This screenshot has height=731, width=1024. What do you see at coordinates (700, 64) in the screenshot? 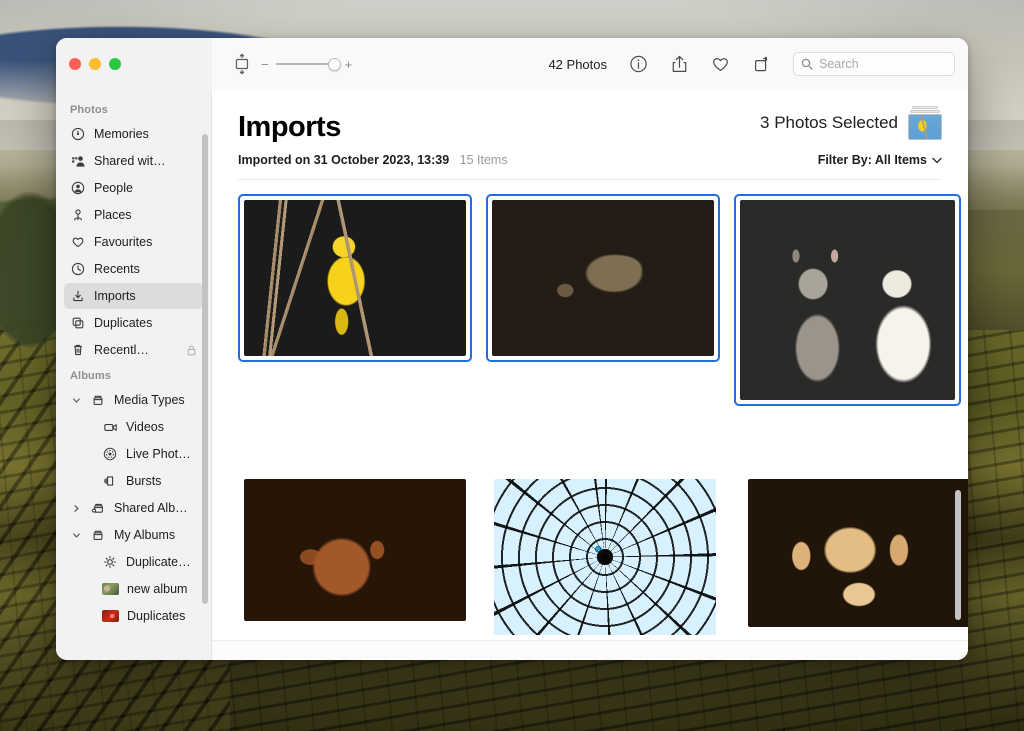
I see `toolbar-action-icons` at bounding box center [700, 64].